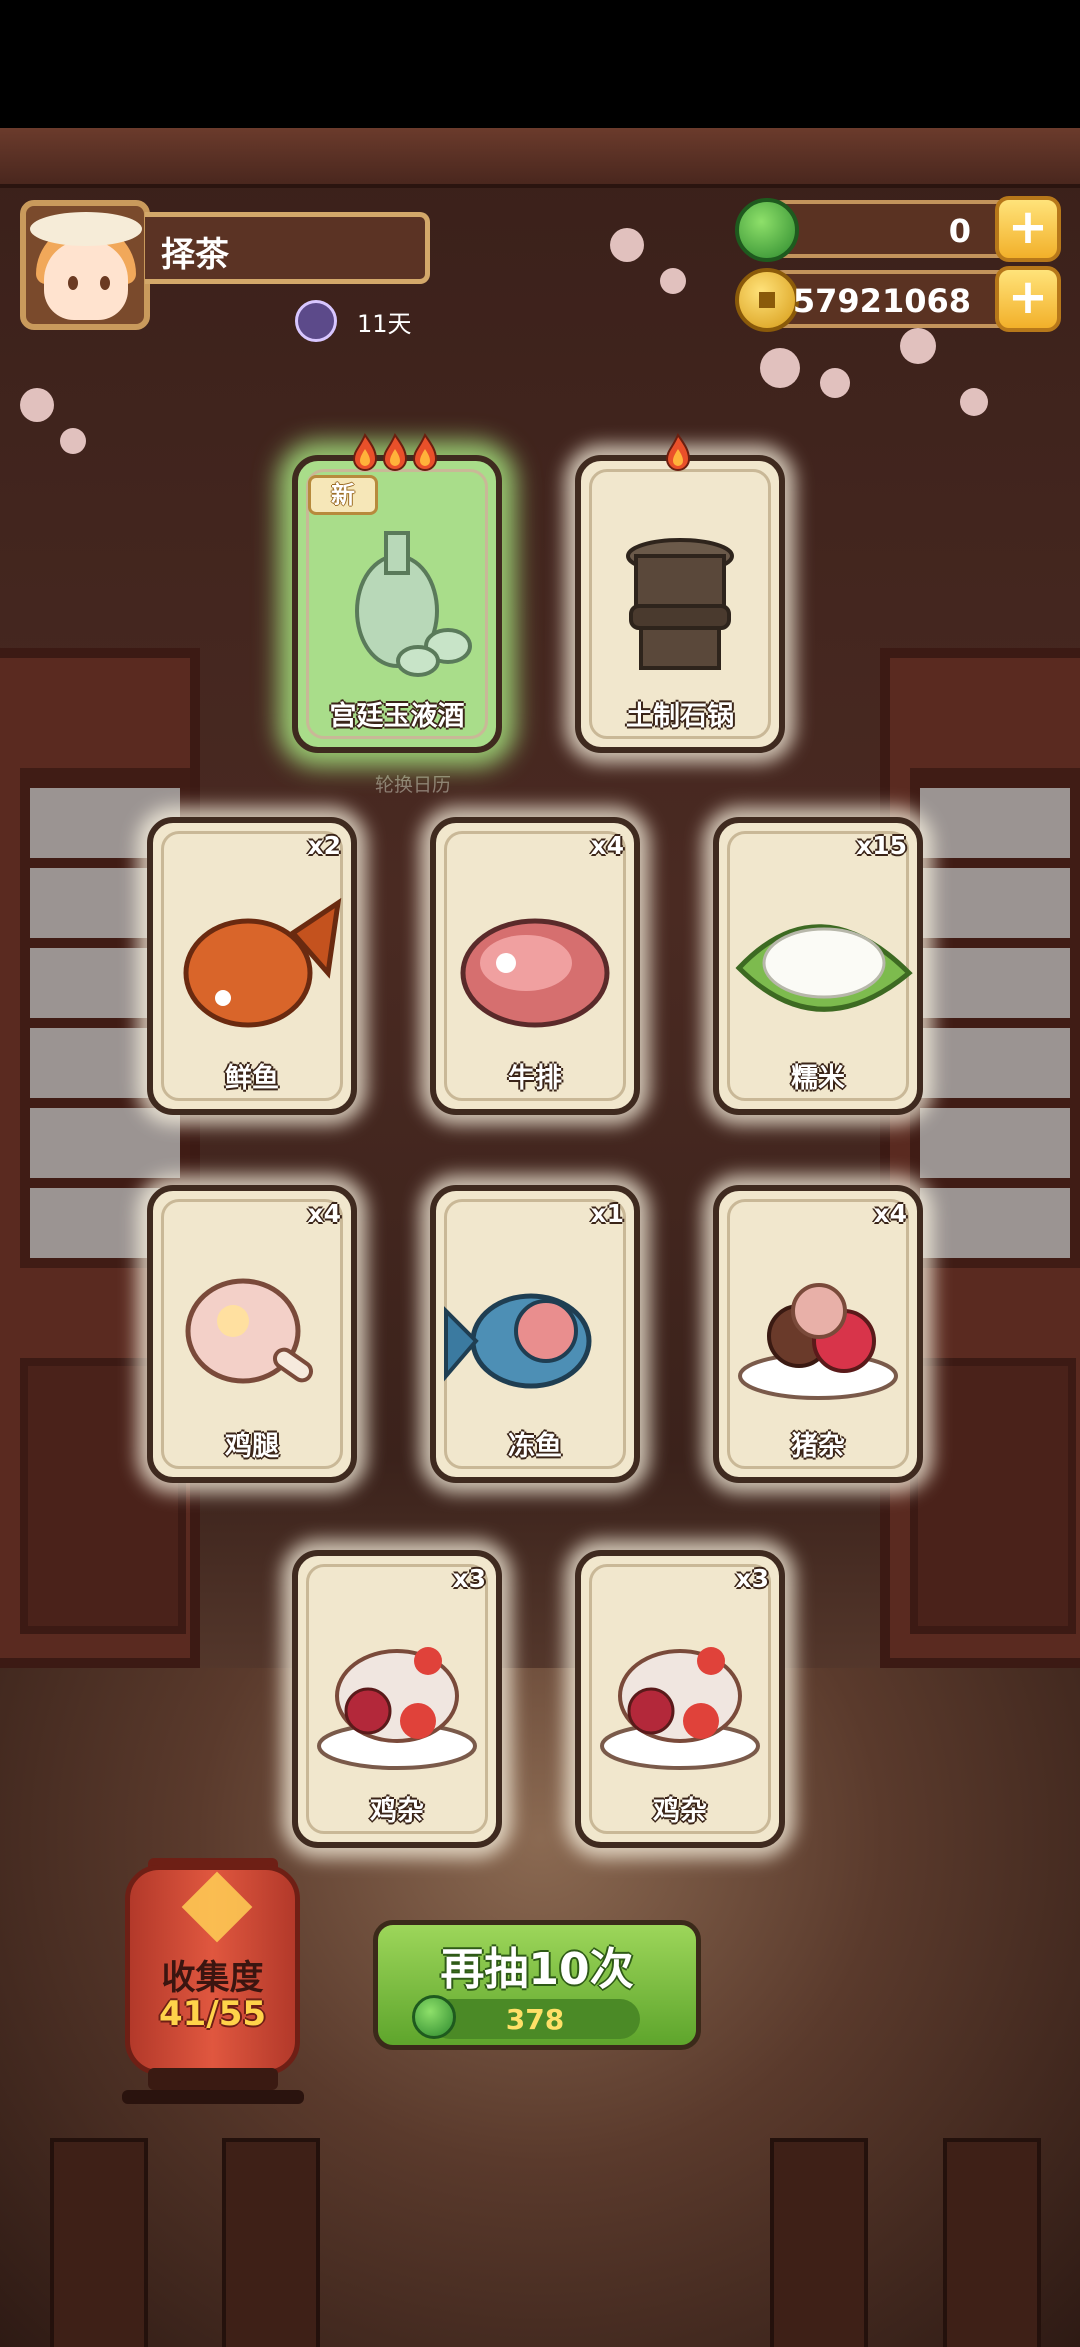 This screenshot has width=1080, height=2347. Describe the element at coordinates (324, 845) in the screenshot. I see `card-count: x2` at that location.